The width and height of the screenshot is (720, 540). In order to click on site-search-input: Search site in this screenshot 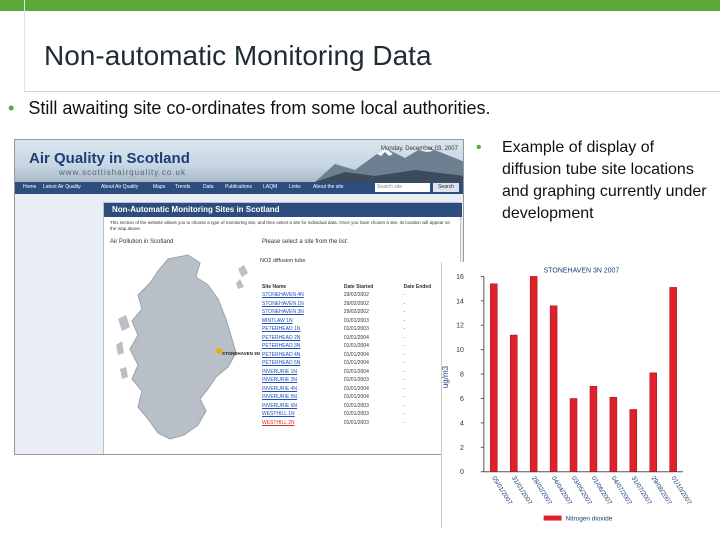, I will do `click(402, 187)`.